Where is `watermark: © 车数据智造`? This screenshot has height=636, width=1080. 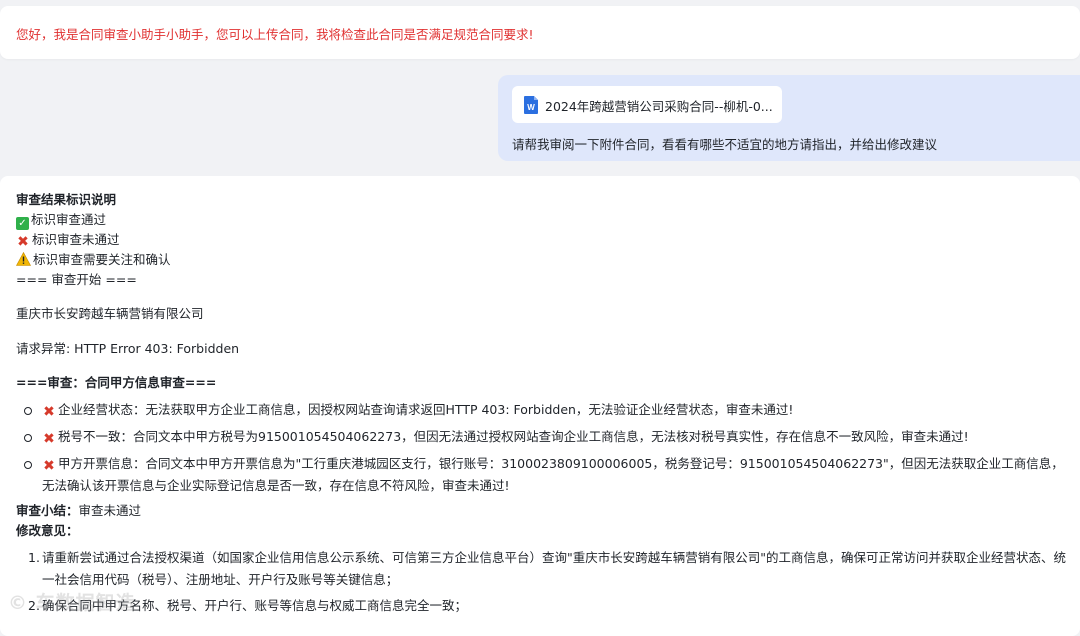
watermark: © 车数据智造 is located at coordinates (72, 603).